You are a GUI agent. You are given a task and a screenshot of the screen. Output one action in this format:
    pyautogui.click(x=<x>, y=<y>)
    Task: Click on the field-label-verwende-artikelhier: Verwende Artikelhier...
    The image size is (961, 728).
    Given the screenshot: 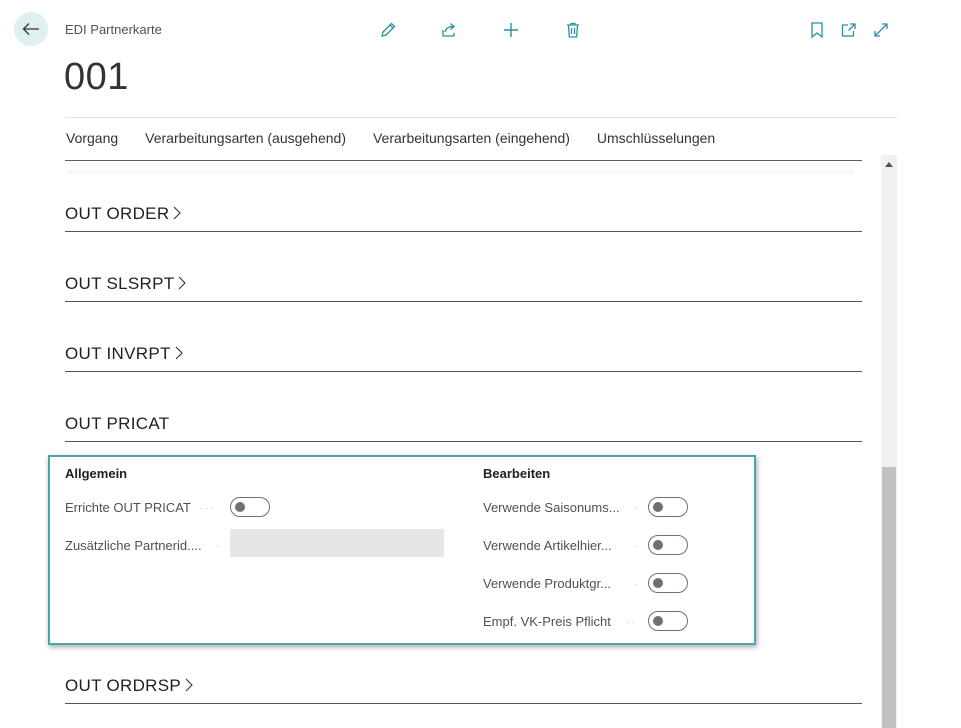 What is the action you would take?
    pyautogui.click(x=547, y=545)
    